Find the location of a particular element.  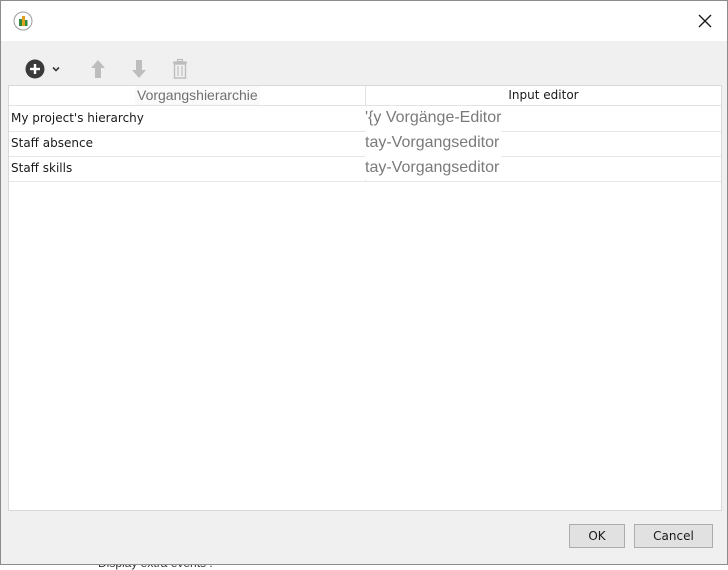

close-icon is located at coordinates (705, 21).